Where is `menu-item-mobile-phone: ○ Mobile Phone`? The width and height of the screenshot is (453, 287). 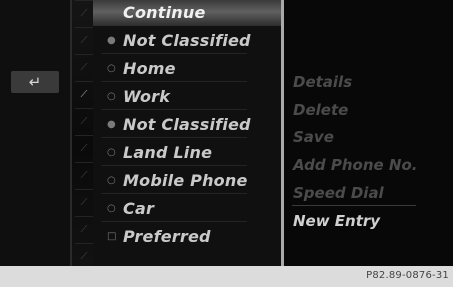 menu-item-mobile-phone: ○ Mobile Phone is located at coordinates (188, 181).